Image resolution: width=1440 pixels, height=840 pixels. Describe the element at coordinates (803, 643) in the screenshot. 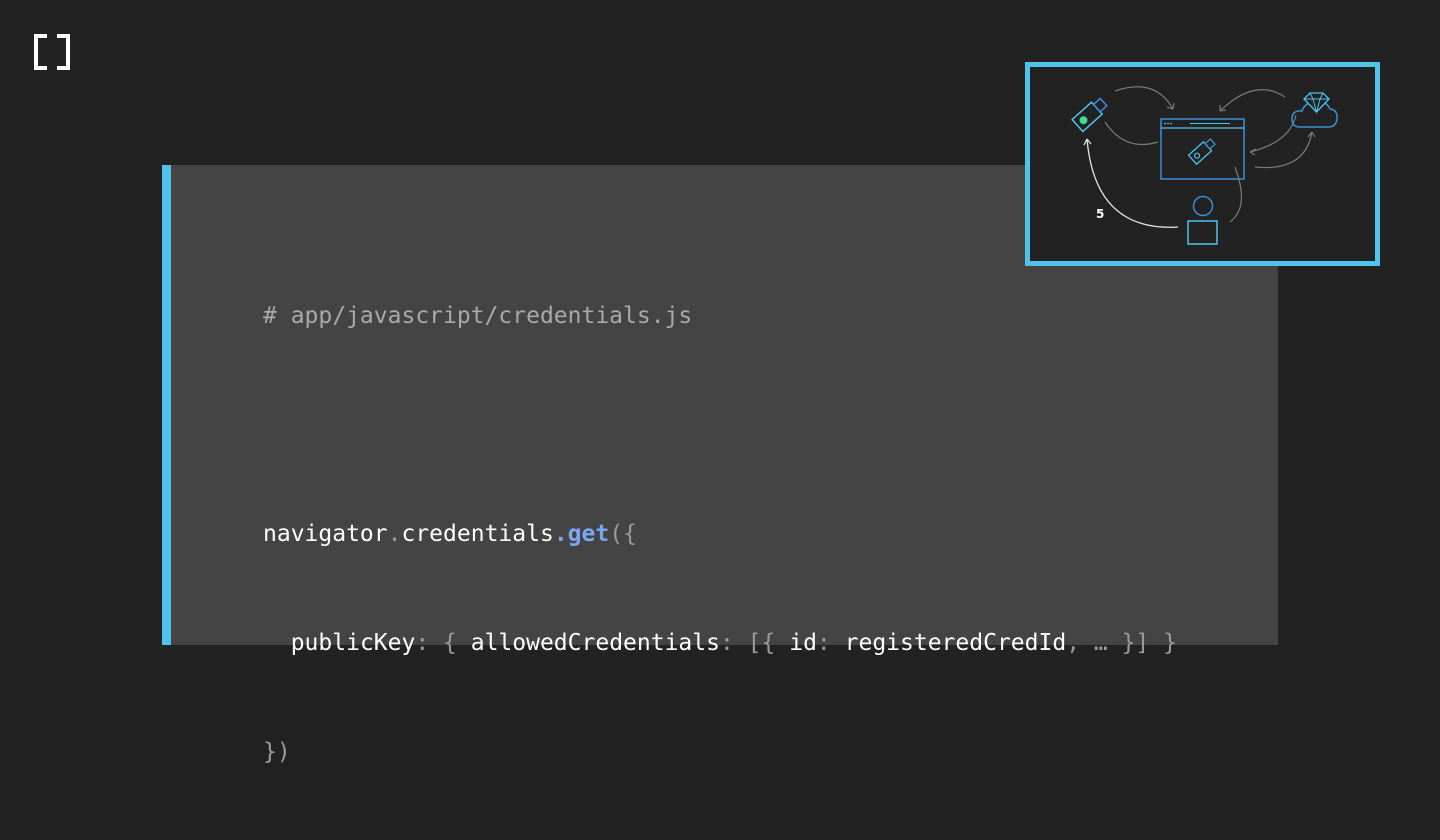

I see `code-token-key: id` at that location.